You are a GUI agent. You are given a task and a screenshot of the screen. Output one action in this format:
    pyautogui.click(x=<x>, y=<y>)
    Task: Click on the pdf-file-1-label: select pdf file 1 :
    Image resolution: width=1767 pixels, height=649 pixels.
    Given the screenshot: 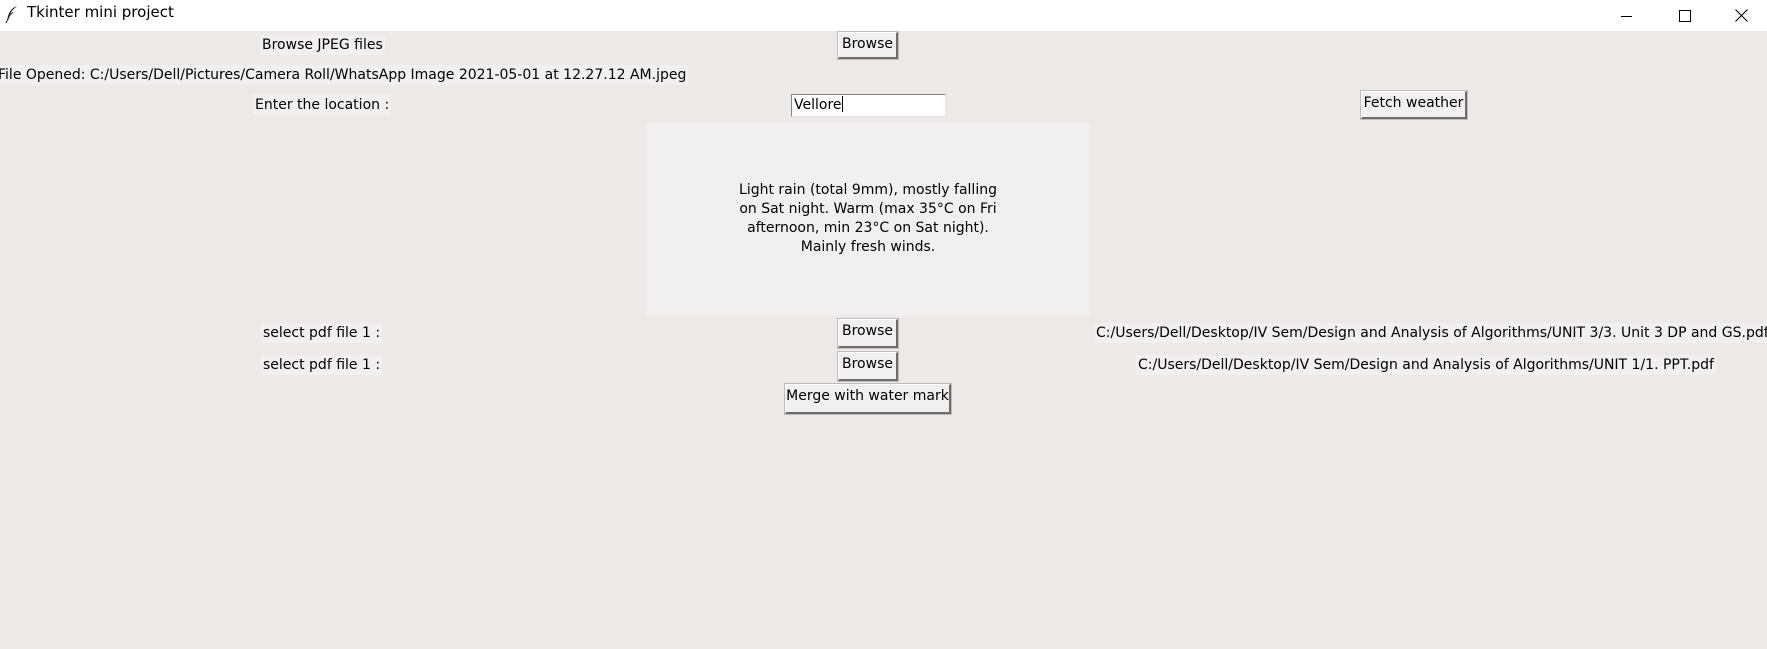 What is the action you would take?
    pyautogui.click(x=322, y=333)
    